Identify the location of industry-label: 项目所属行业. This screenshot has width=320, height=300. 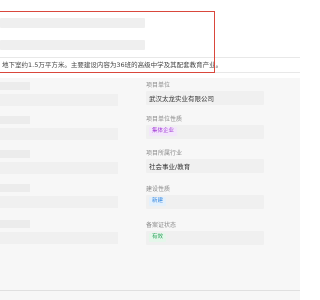
(164, 153).